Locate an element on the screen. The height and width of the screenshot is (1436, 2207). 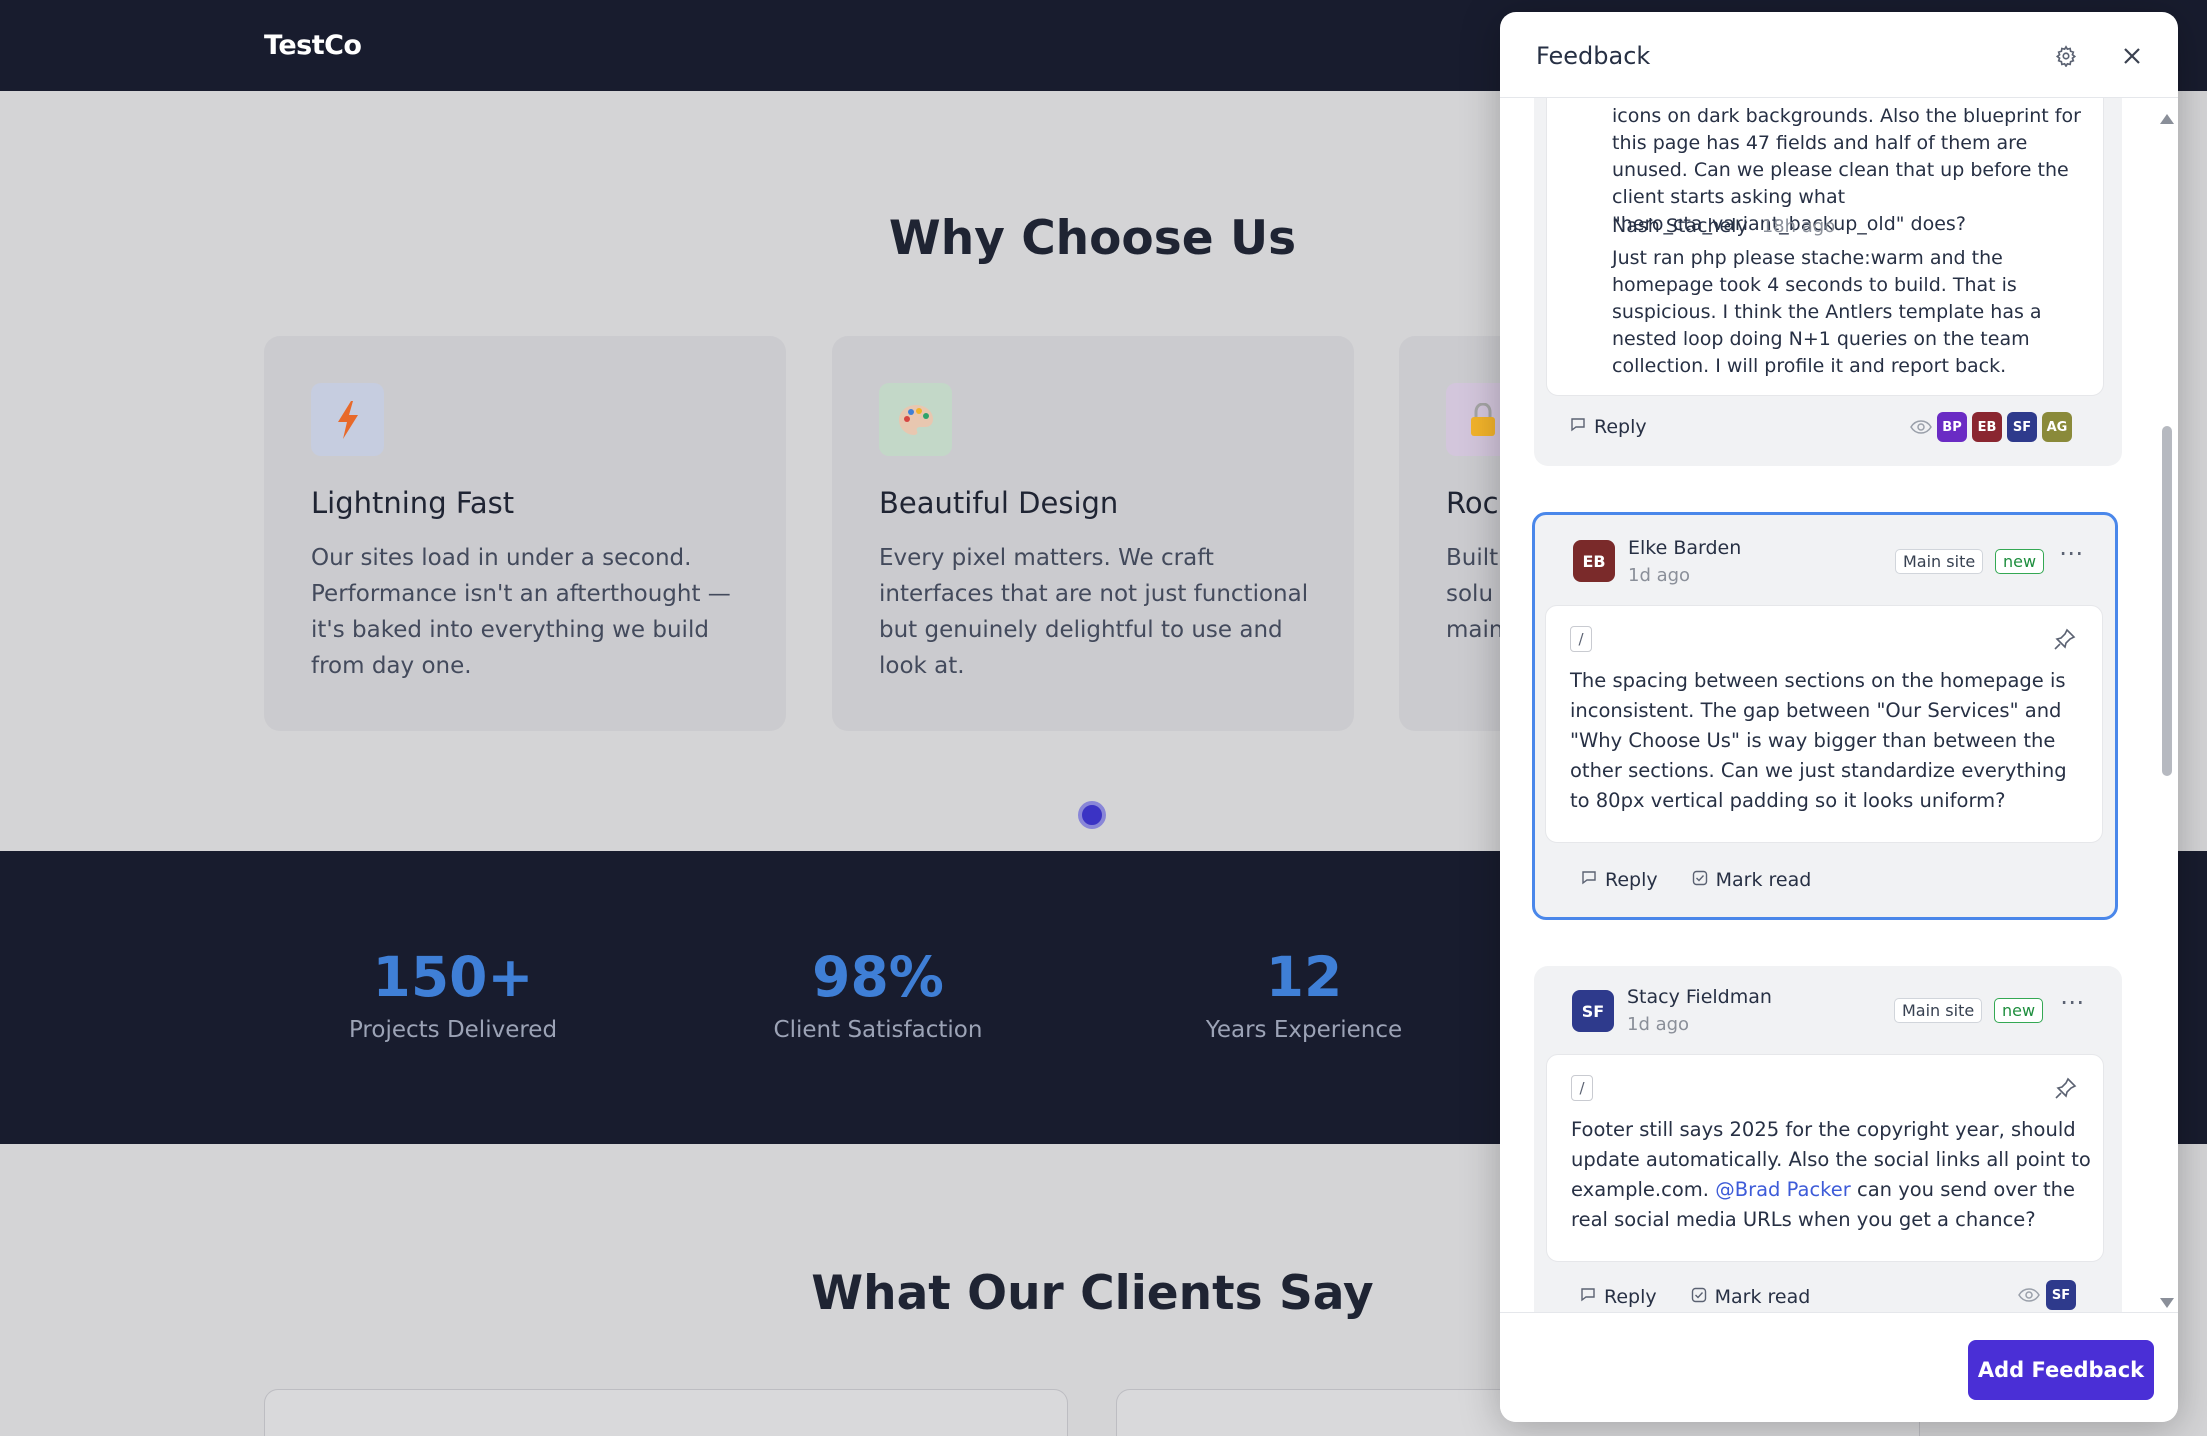
feature-title: Lightning Fast is located at coordinates (413, 503).